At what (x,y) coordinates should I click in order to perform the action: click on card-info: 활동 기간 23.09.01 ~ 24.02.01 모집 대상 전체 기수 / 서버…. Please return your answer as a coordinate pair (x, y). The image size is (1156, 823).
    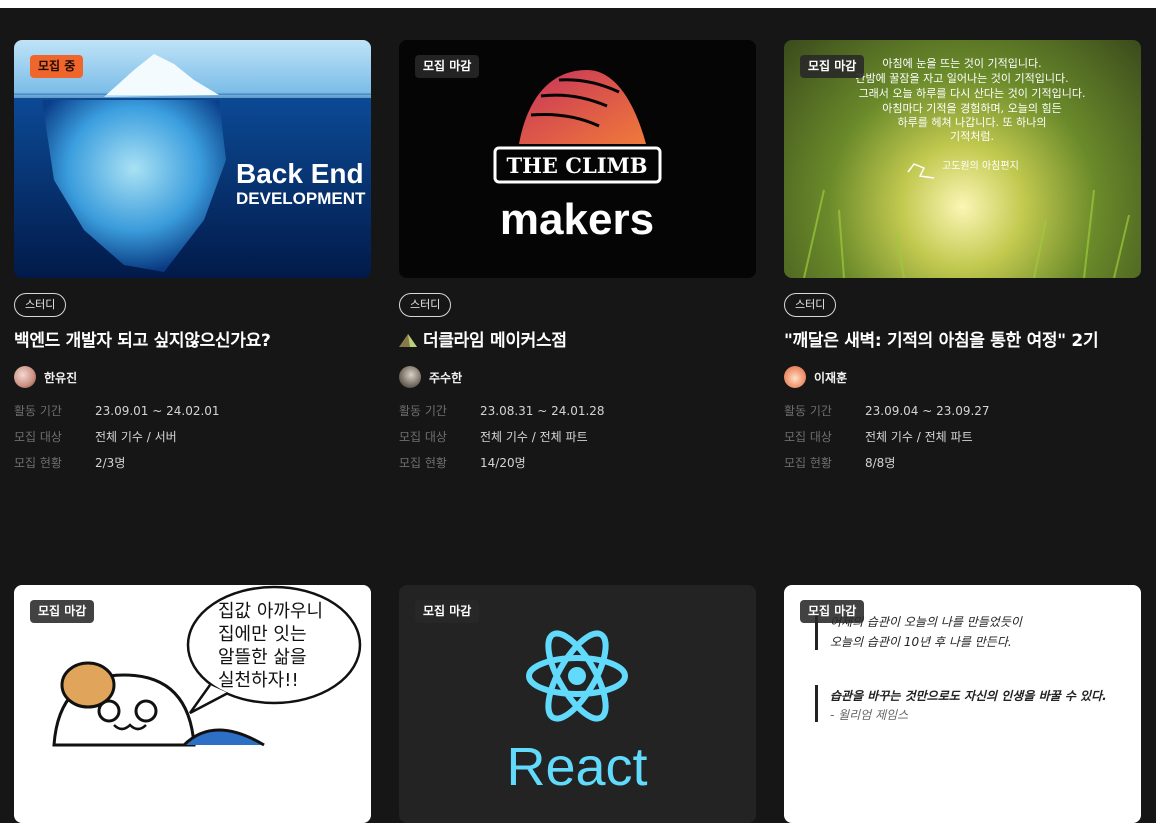
    Looking at the image, I should click on (117, 441).